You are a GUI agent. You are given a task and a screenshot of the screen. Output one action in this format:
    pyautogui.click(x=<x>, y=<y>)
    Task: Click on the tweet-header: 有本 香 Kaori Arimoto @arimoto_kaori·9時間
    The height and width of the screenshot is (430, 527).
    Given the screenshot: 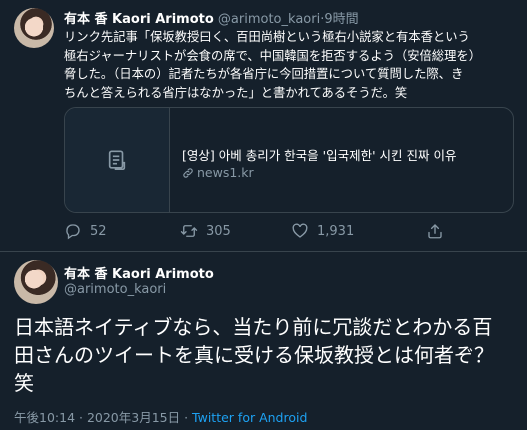 What is the action you would take?
    pyautogui.click(x=211, y=17)
    